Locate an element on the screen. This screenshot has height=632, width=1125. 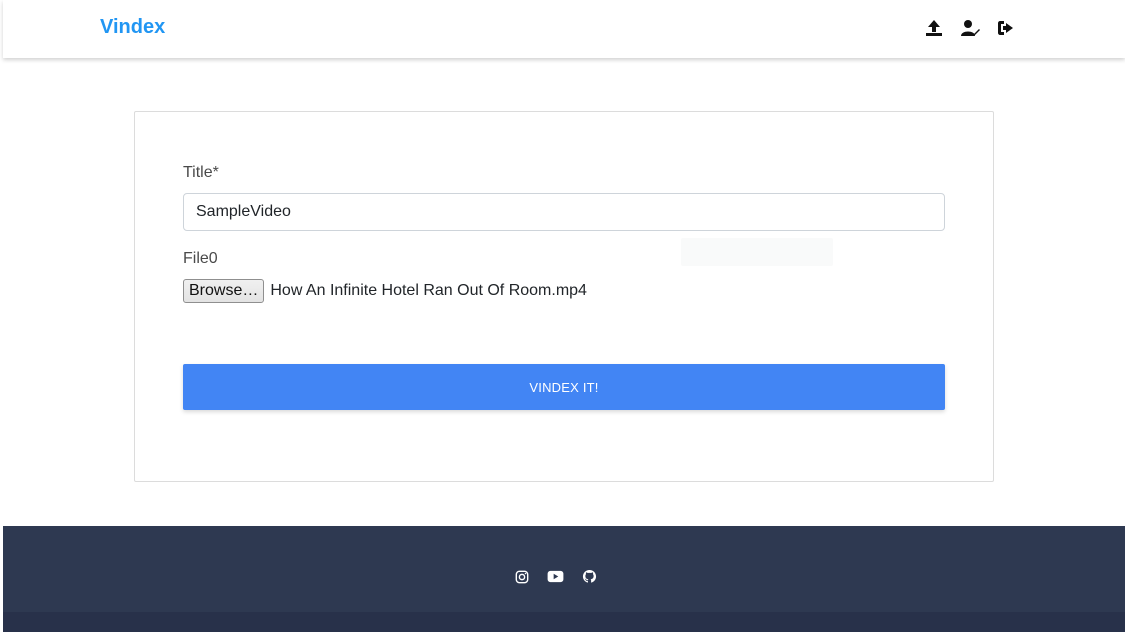
nav-icon-group is located at coordinates (970, 28).